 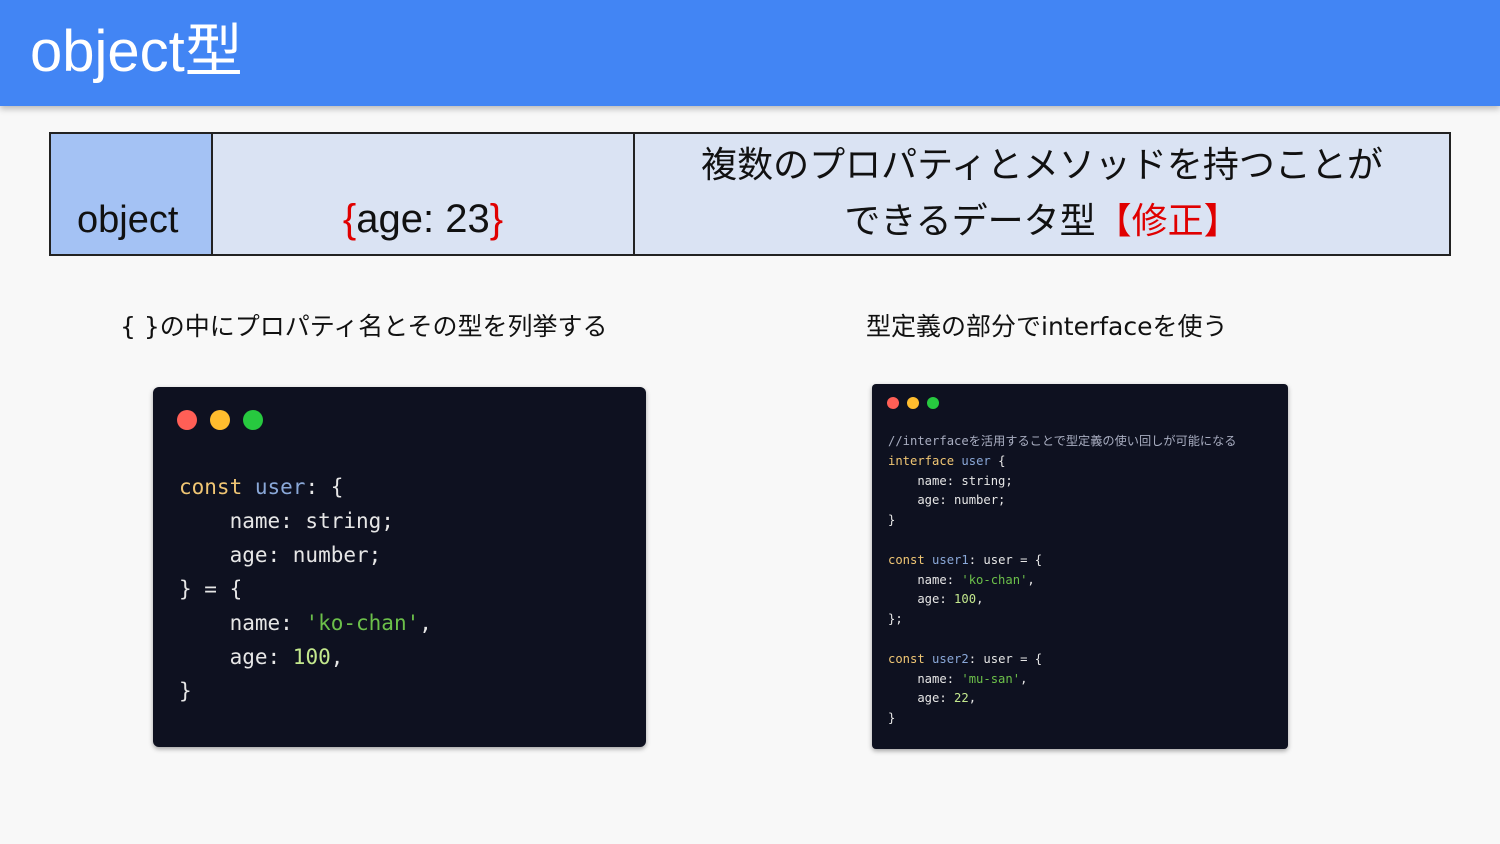 What do you see at coordinates (1062, 699) in the screenshot?
I see `code-line: age: 22,` at bounding box center [1062, 699].